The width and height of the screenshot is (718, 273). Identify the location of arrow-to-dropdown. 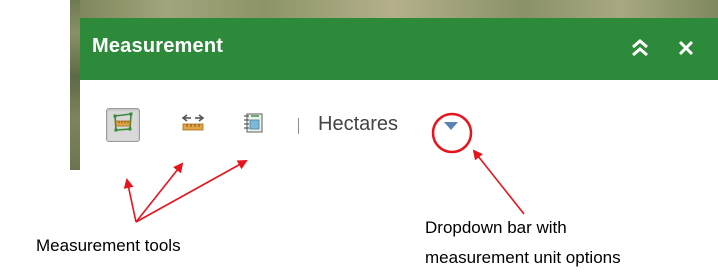
(498, 182).